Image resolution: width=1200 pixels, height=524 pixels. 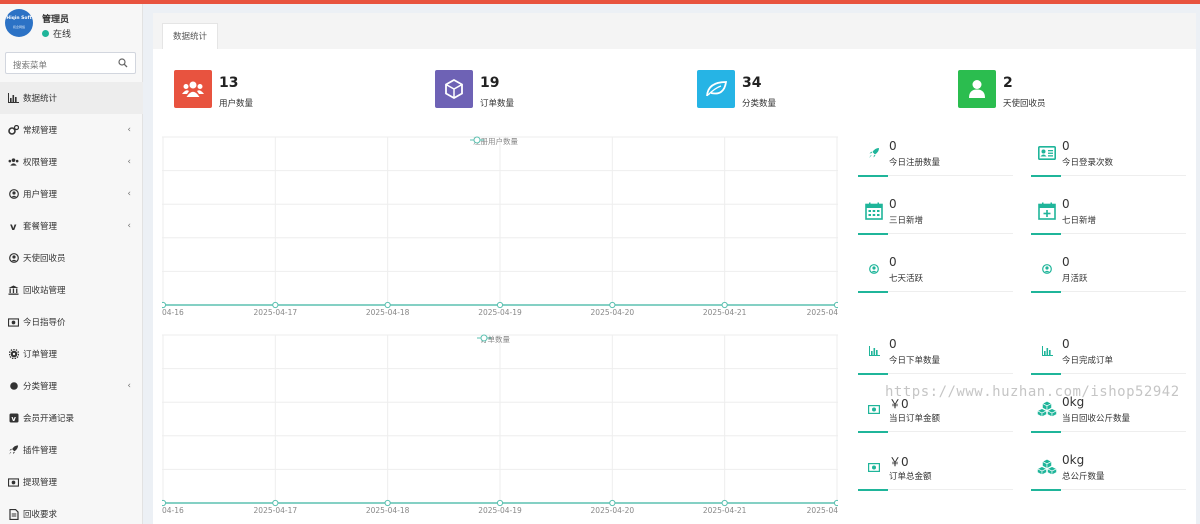 I want to click on sidebar-item-6: 回收站管理, so click(x=71, y=290).